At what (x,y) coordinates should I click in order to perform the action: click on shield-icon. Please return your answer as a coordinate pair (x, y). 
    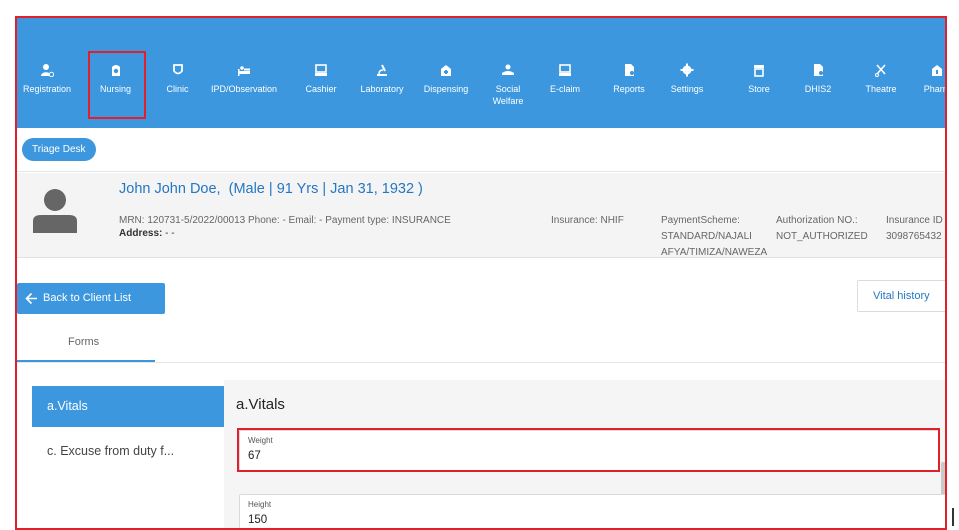
    Looking at the image, I should click on (177, 69).